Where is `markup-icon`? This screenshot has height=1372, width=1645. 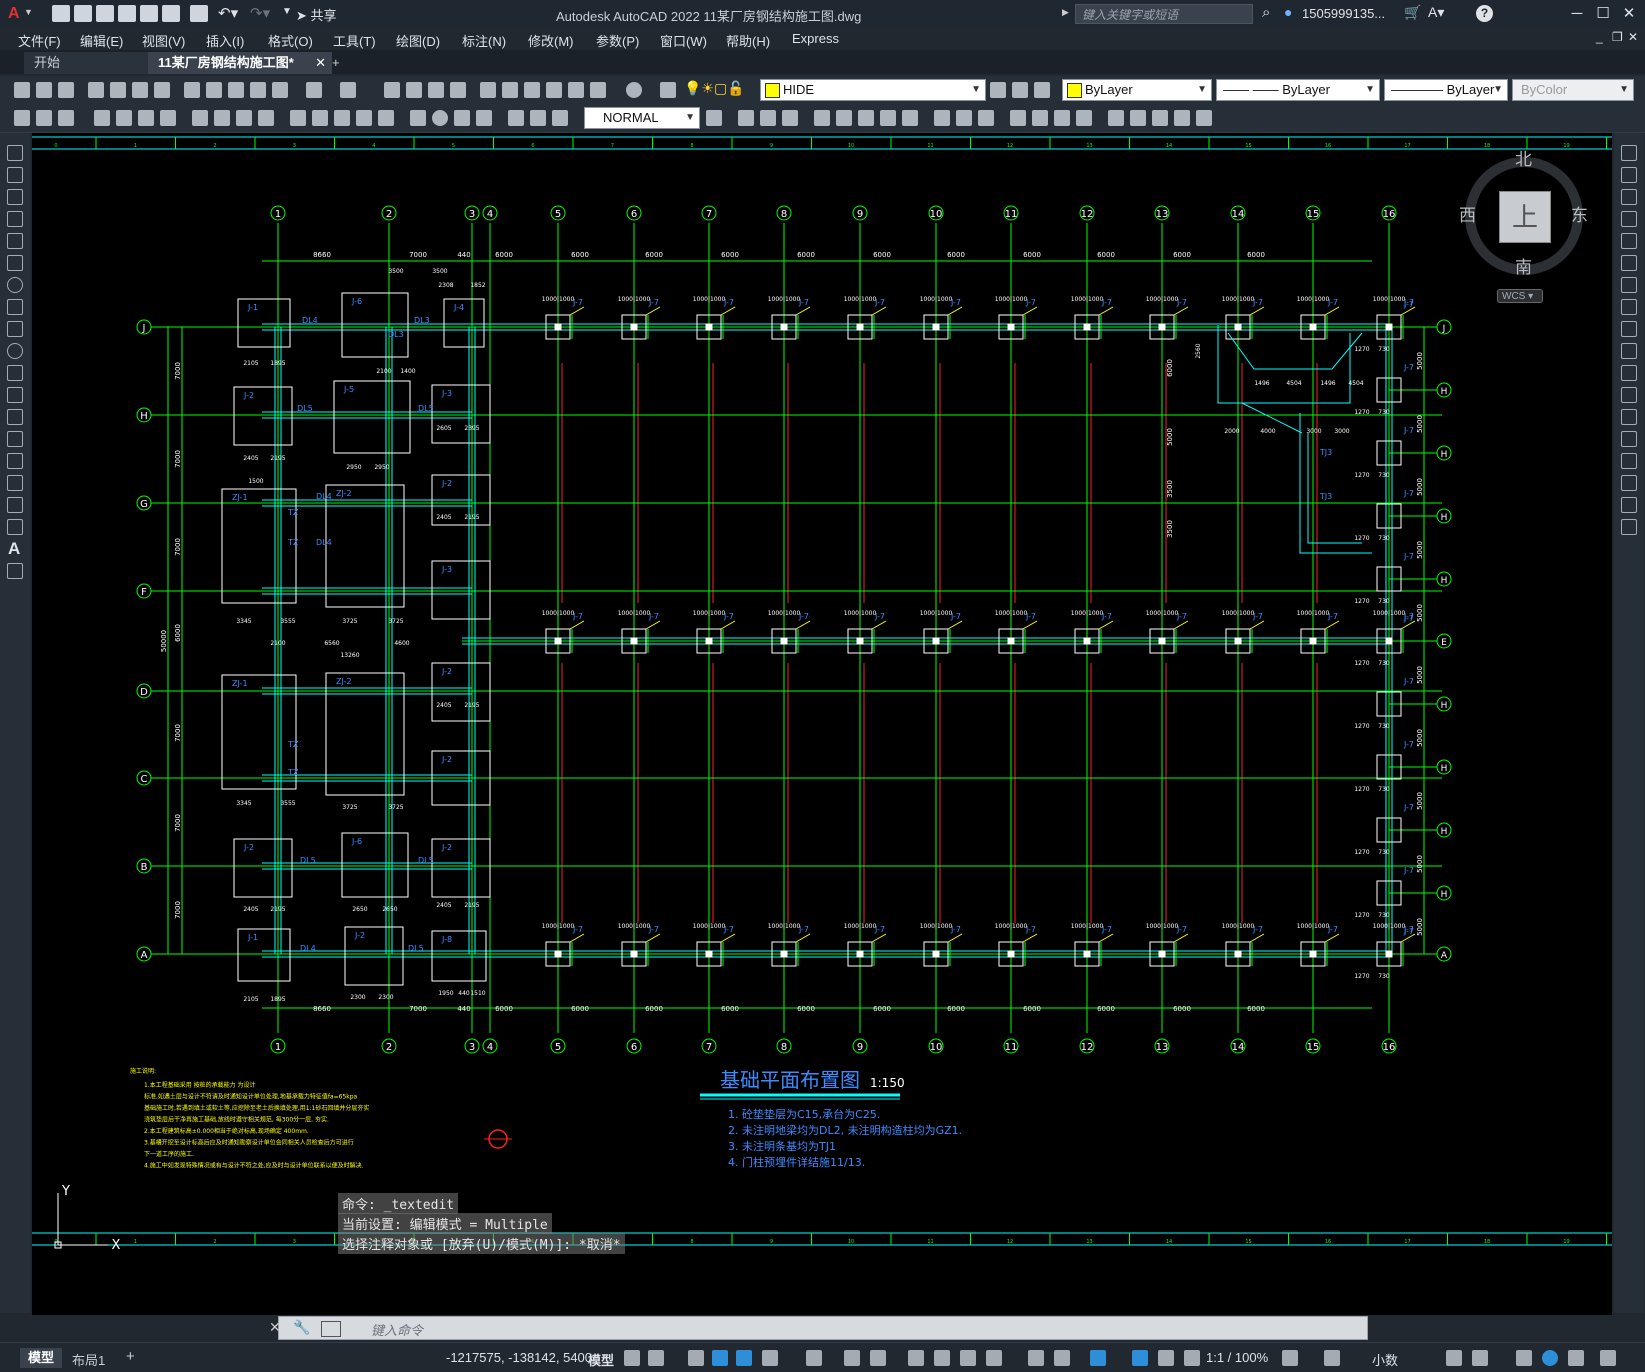
markup-icon is located at coordinates (576, 90).